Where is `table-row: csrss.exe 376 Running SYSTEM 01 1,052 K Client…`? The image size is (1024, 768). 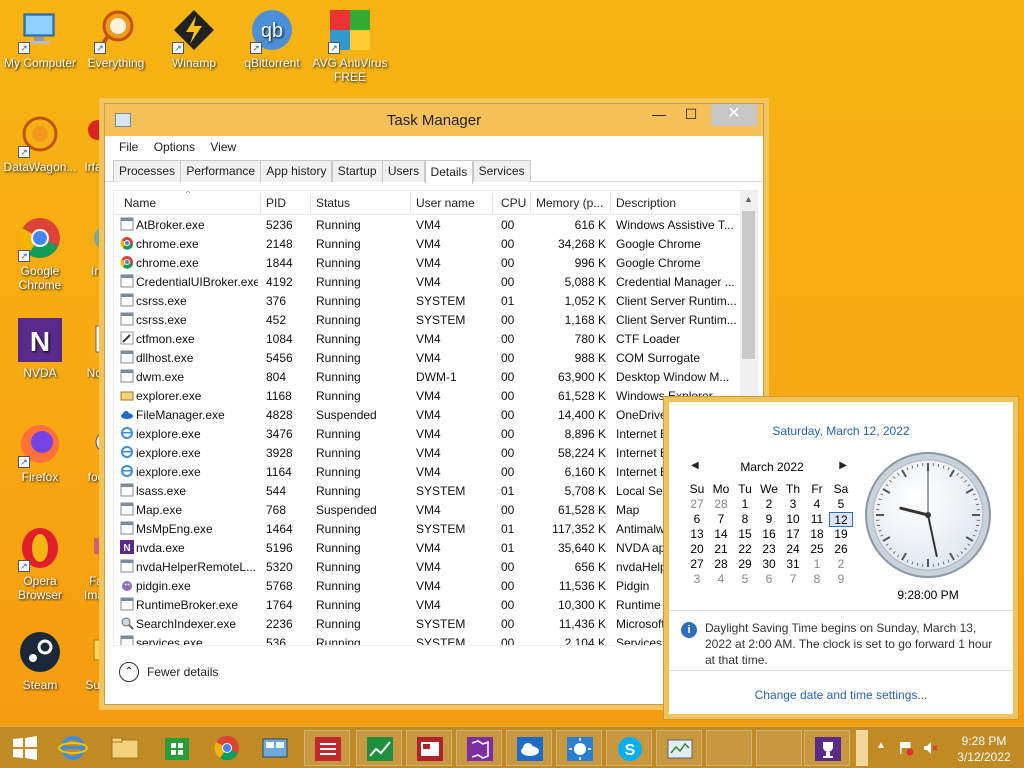
table-row: csrss.exe 376 Running SYSTEM 01 1,052 K Client… is located at coordinates (435, 300).